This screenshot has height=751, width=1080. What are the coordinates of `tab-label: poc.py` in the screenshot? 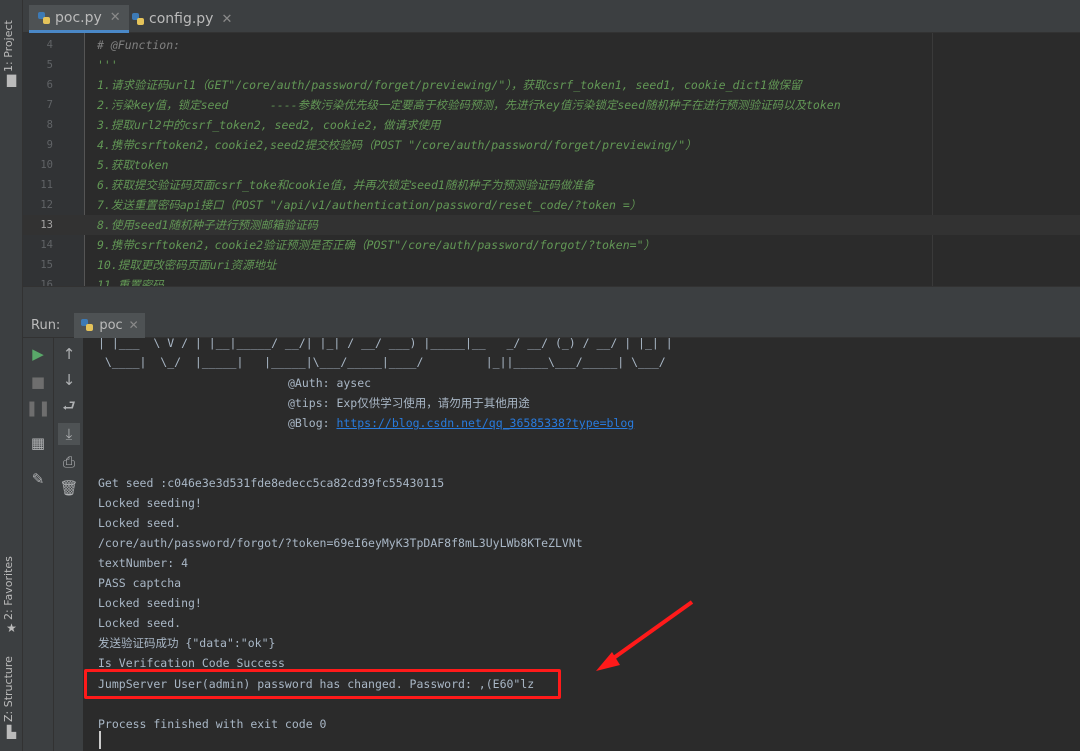 It's located at (78, 17).